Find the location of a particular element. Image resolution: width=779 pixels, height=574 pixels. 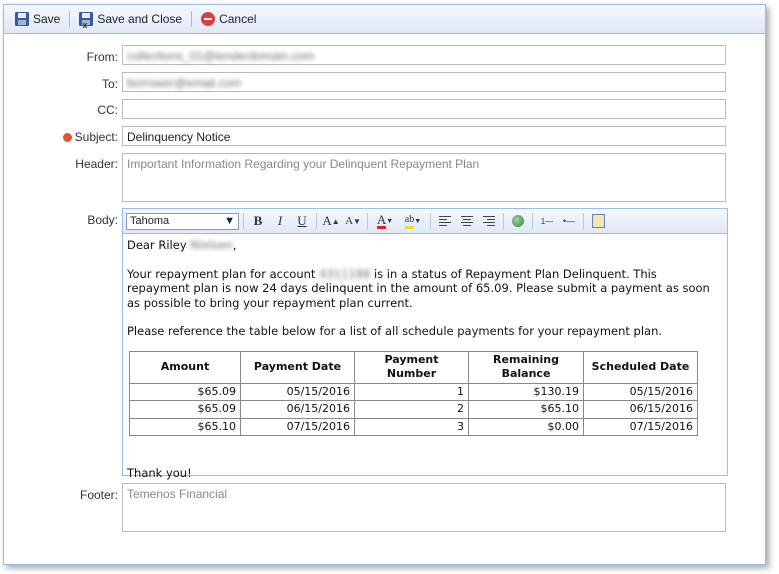

underline-icon: U is located at coordinates (302, 221).